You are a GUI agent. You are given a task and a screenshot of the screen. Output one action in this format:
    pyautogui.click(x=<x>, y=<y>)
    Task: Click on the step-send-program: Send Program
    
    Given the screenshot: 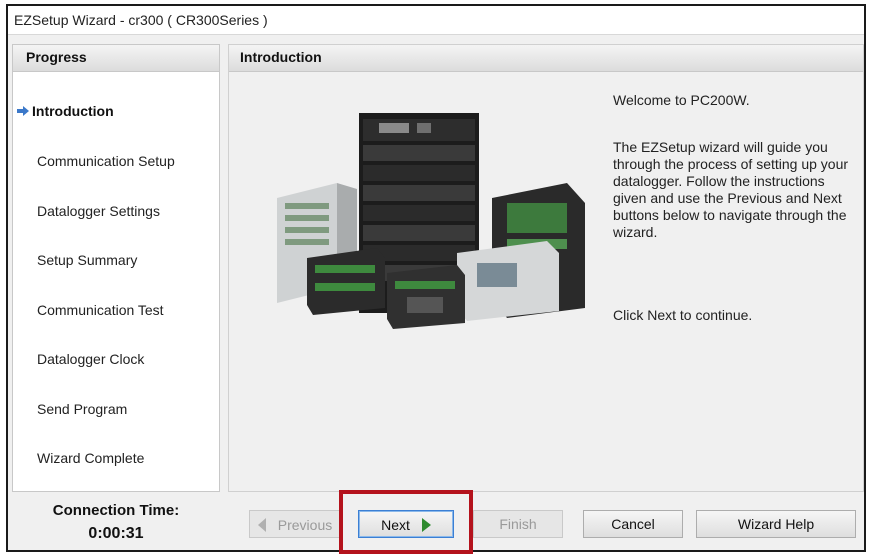 What is the action you would take?
    pyautogui.click(x=82, y=409)
    